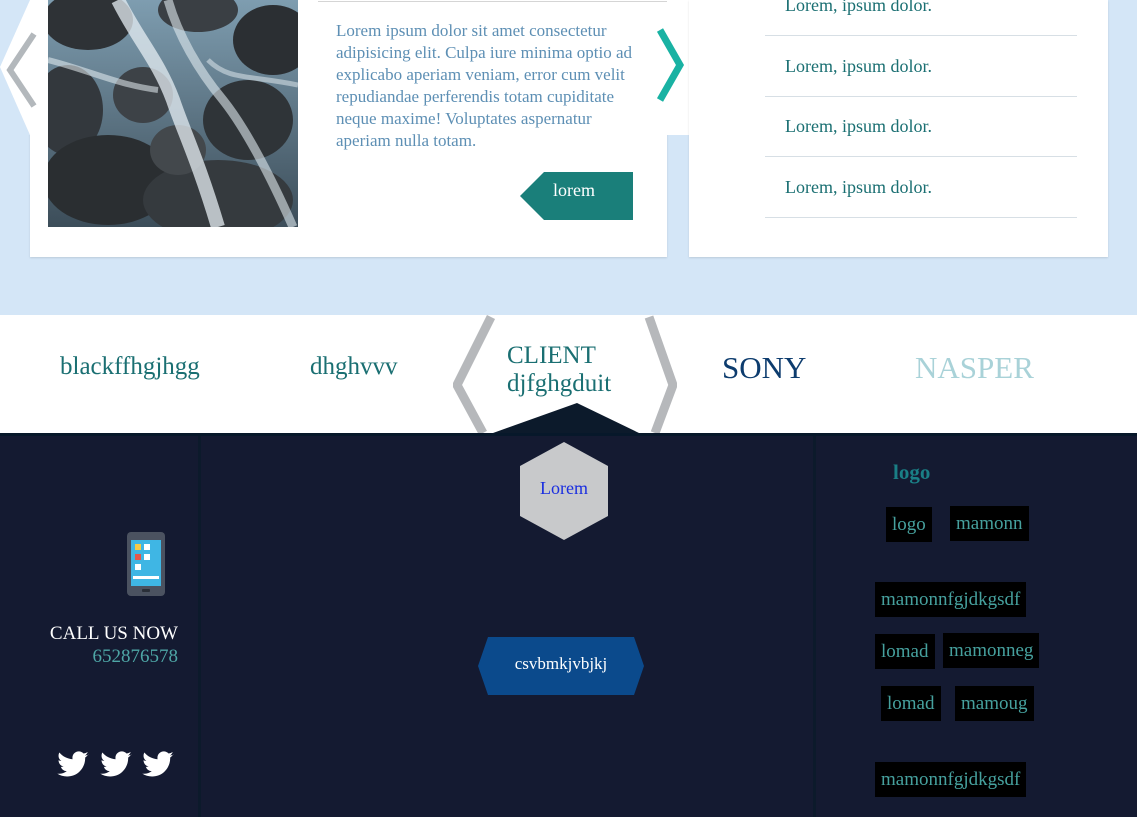 Image resolution: width=1137 pixels, height=817 pixels. I want to click on tag-link: mamoug, so click(994, 703).